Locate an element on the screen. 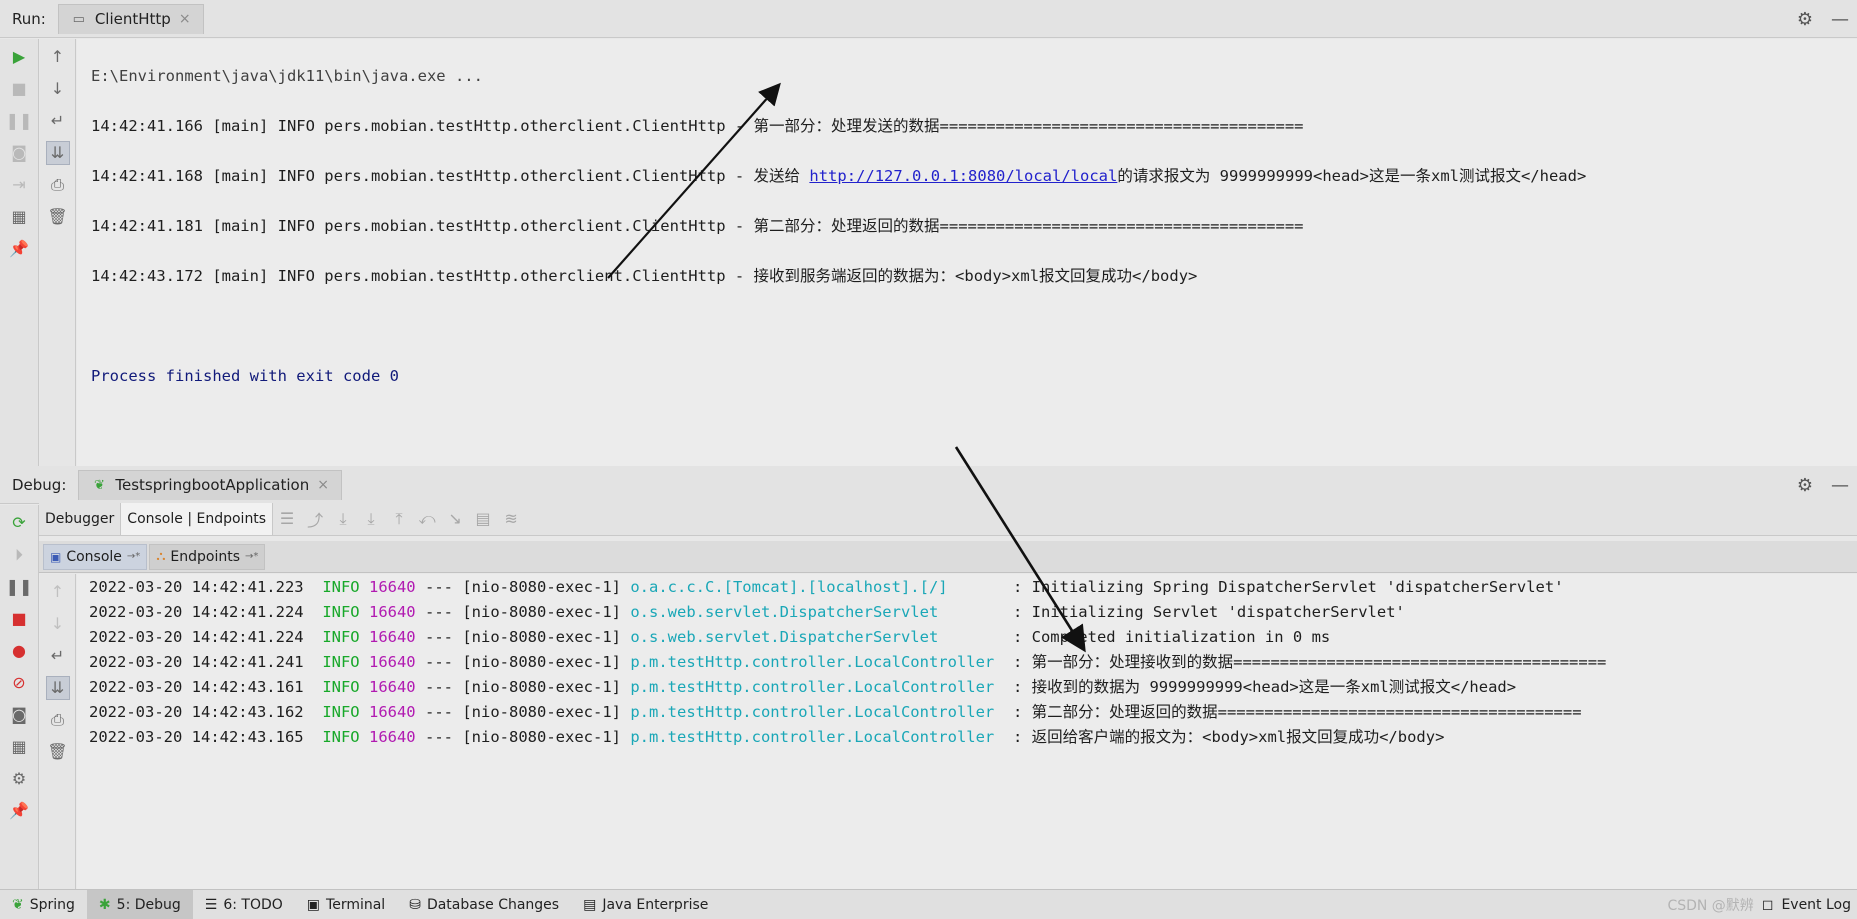 The image size is (1857, 919). rerun-icon: ⟳ is located at coordinates (19, 523).